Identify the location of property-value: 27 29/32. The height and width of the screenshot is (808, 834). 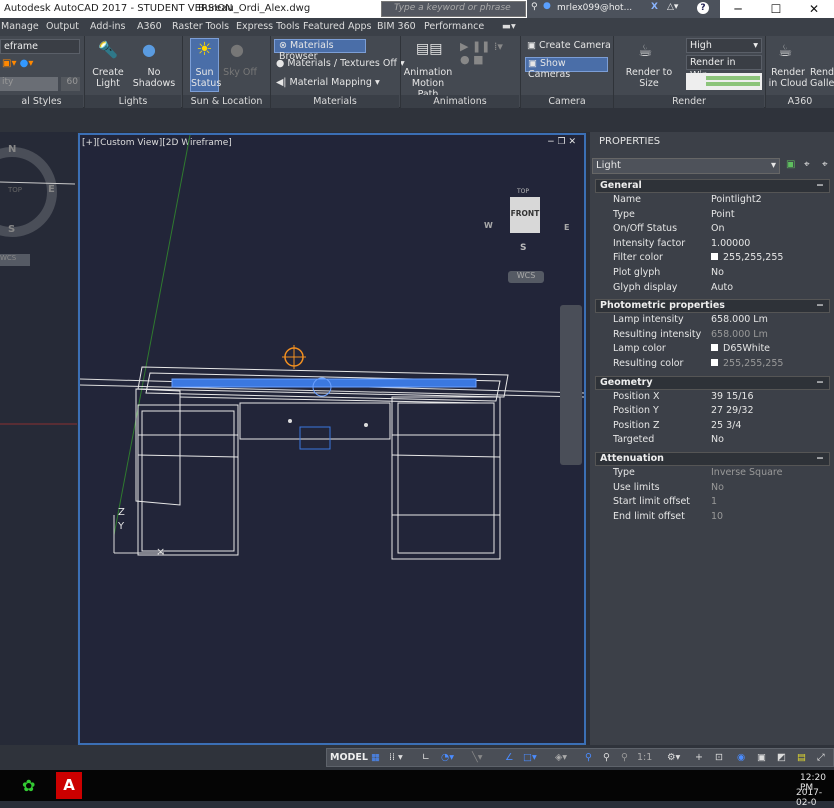
(732, 410).